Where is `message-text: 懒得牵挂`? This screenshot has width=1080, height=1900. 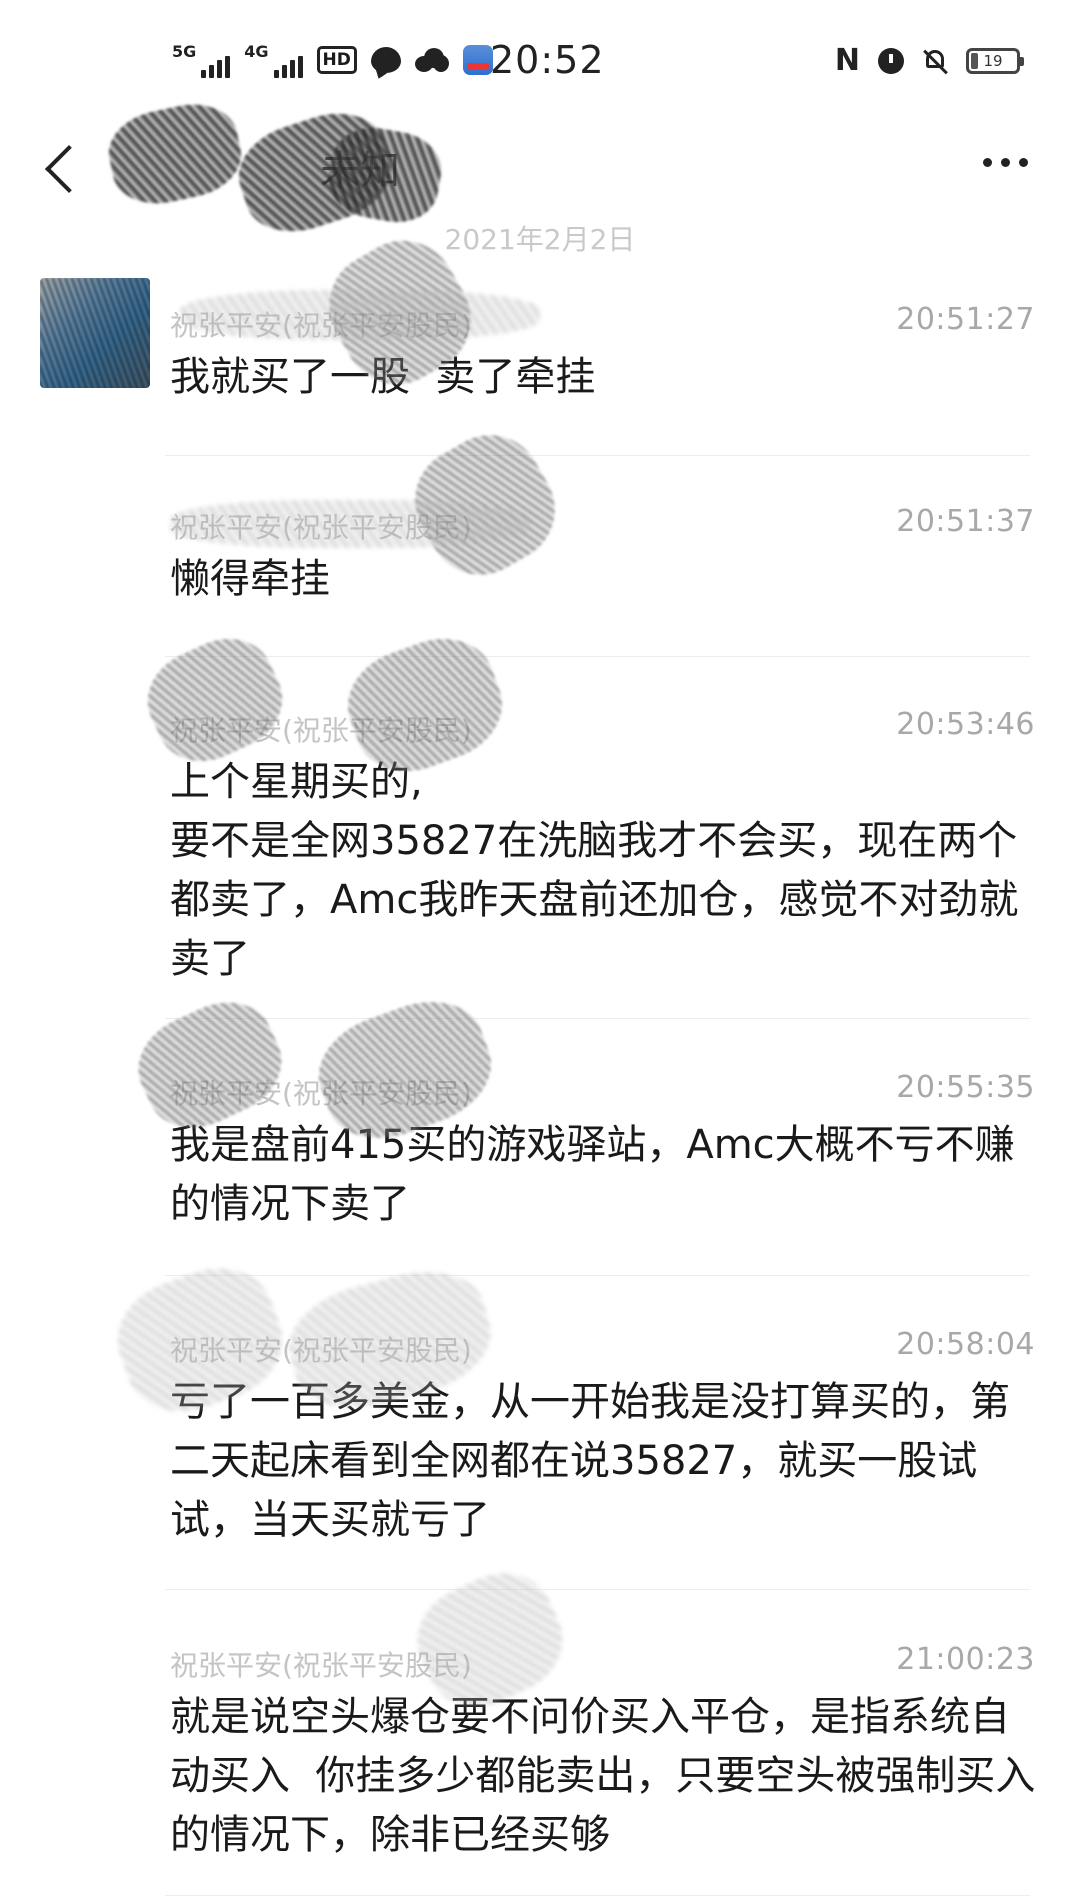 message-text: 懒得牵挂 is located at coordinates (605, 579).